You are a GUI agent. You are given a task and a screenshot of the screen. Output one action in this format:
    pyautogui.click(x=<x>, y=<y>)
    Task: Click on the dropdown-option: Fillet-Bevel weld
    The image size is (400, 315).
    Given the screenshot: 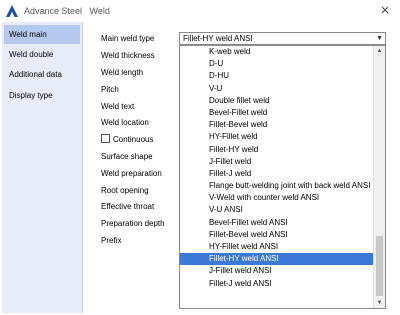 What is the action you would take?
    pyautogui.click(x=278, y=125)
    